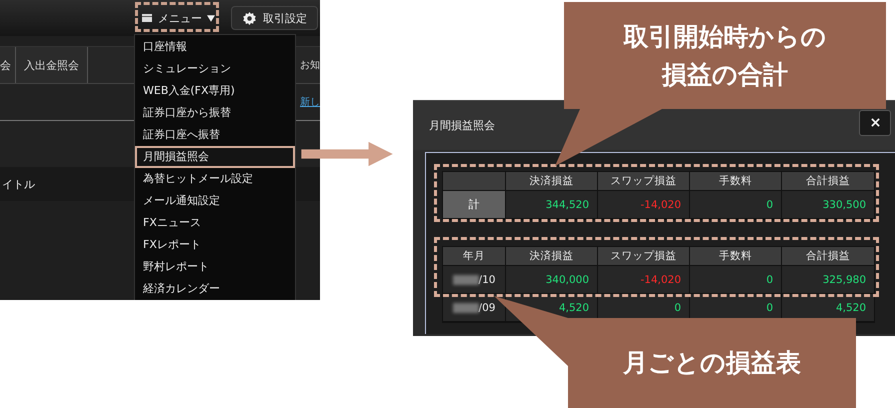 This screenshot has width=895, height=408. I want to click on month-cell: /10, so click(487, 280).